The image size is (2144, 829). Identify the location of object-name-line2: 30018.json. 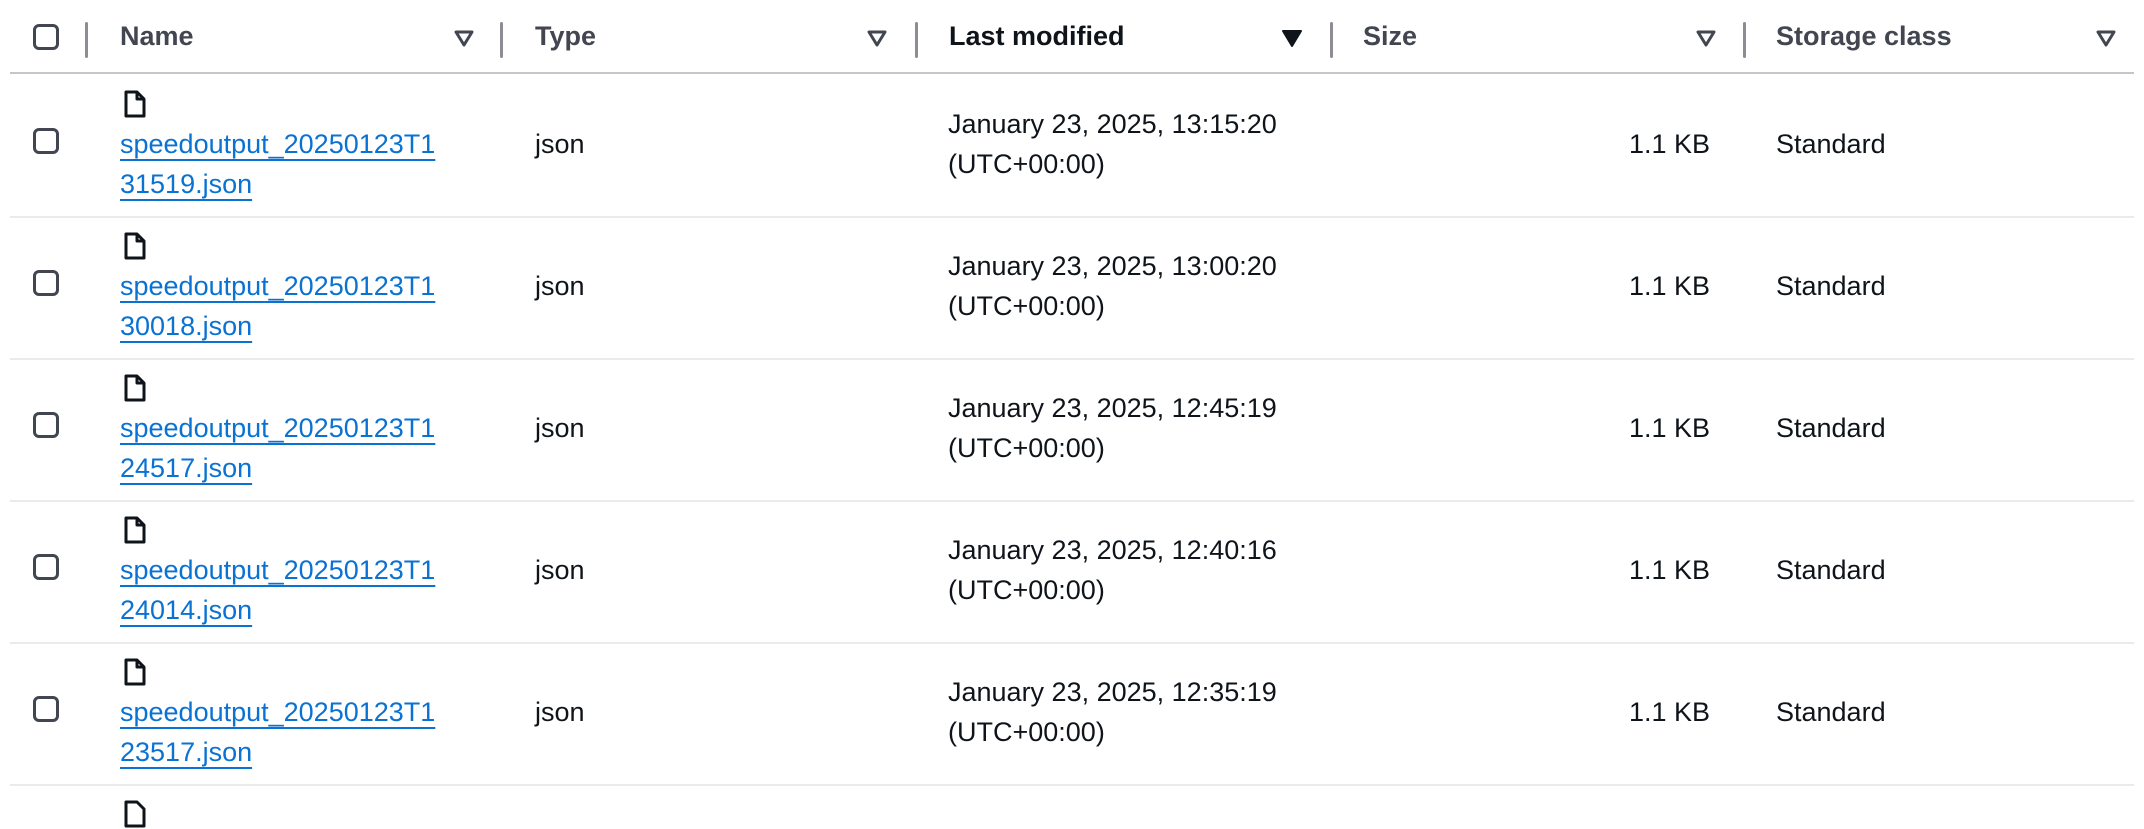
(186, 326).